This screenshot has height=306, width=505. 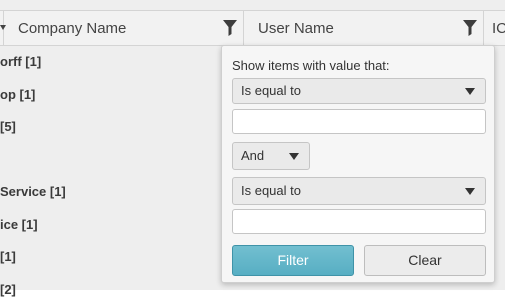 What do you see at coordinates (425, 260) in the screenshot?
I see `clear-button: Clear` at bounding box center [425, 260].